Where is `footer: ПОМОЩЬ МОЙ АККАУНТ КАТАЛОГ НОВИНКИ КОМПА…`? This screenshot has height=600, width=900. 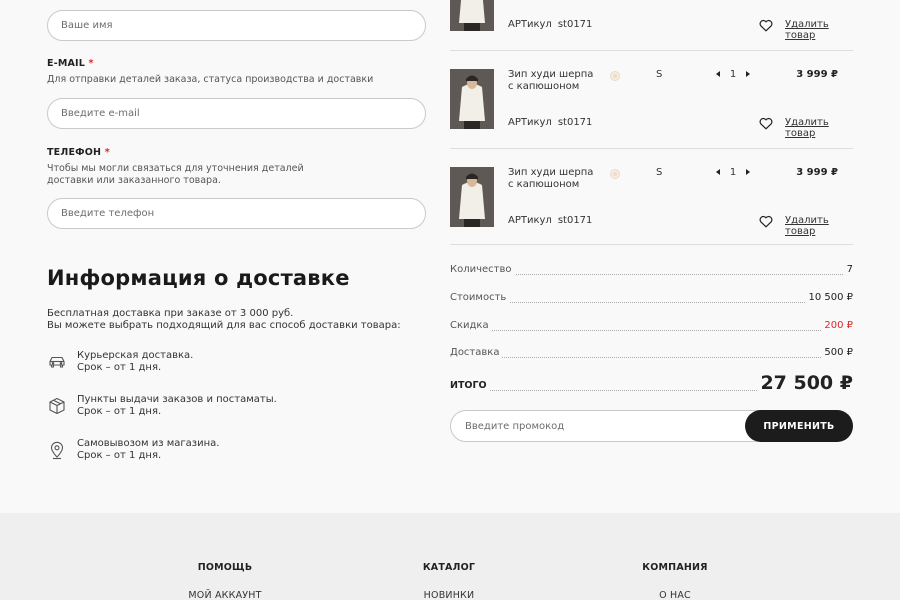 footer: ПОМОЩЬ МОЙ АККАУНТ КАТАЛОГ НОВИНКИ КОМПА… is located at coordinates (450, 556).